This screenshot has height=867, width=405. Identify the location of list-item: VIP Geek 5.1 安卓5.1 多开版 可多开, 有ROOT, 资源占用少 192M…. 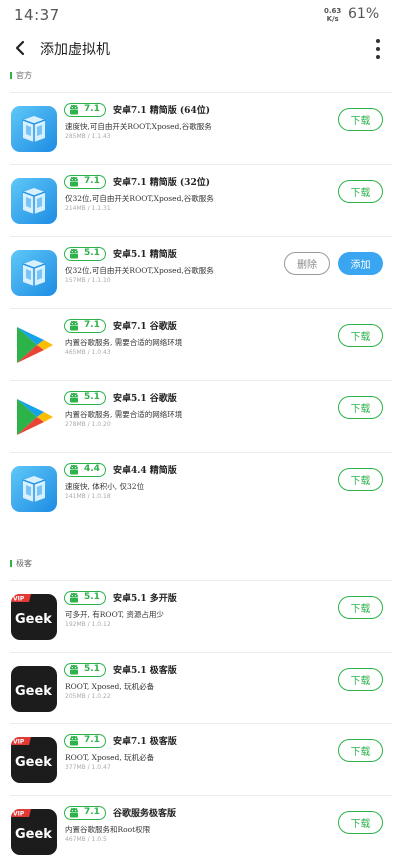
(202, 616).